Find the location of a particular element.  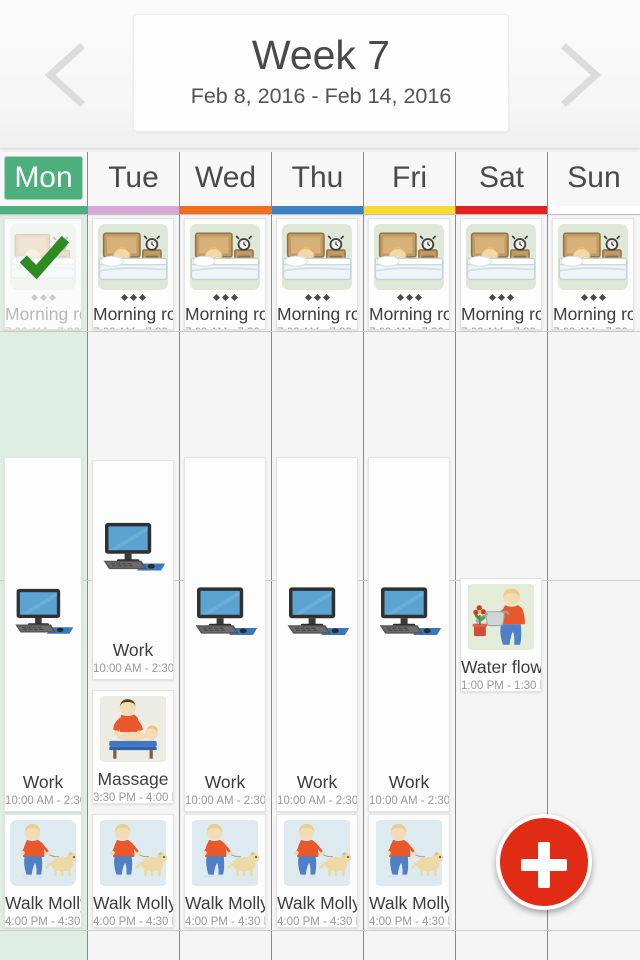

event-title: Massage is located at coordinates (133, 779).